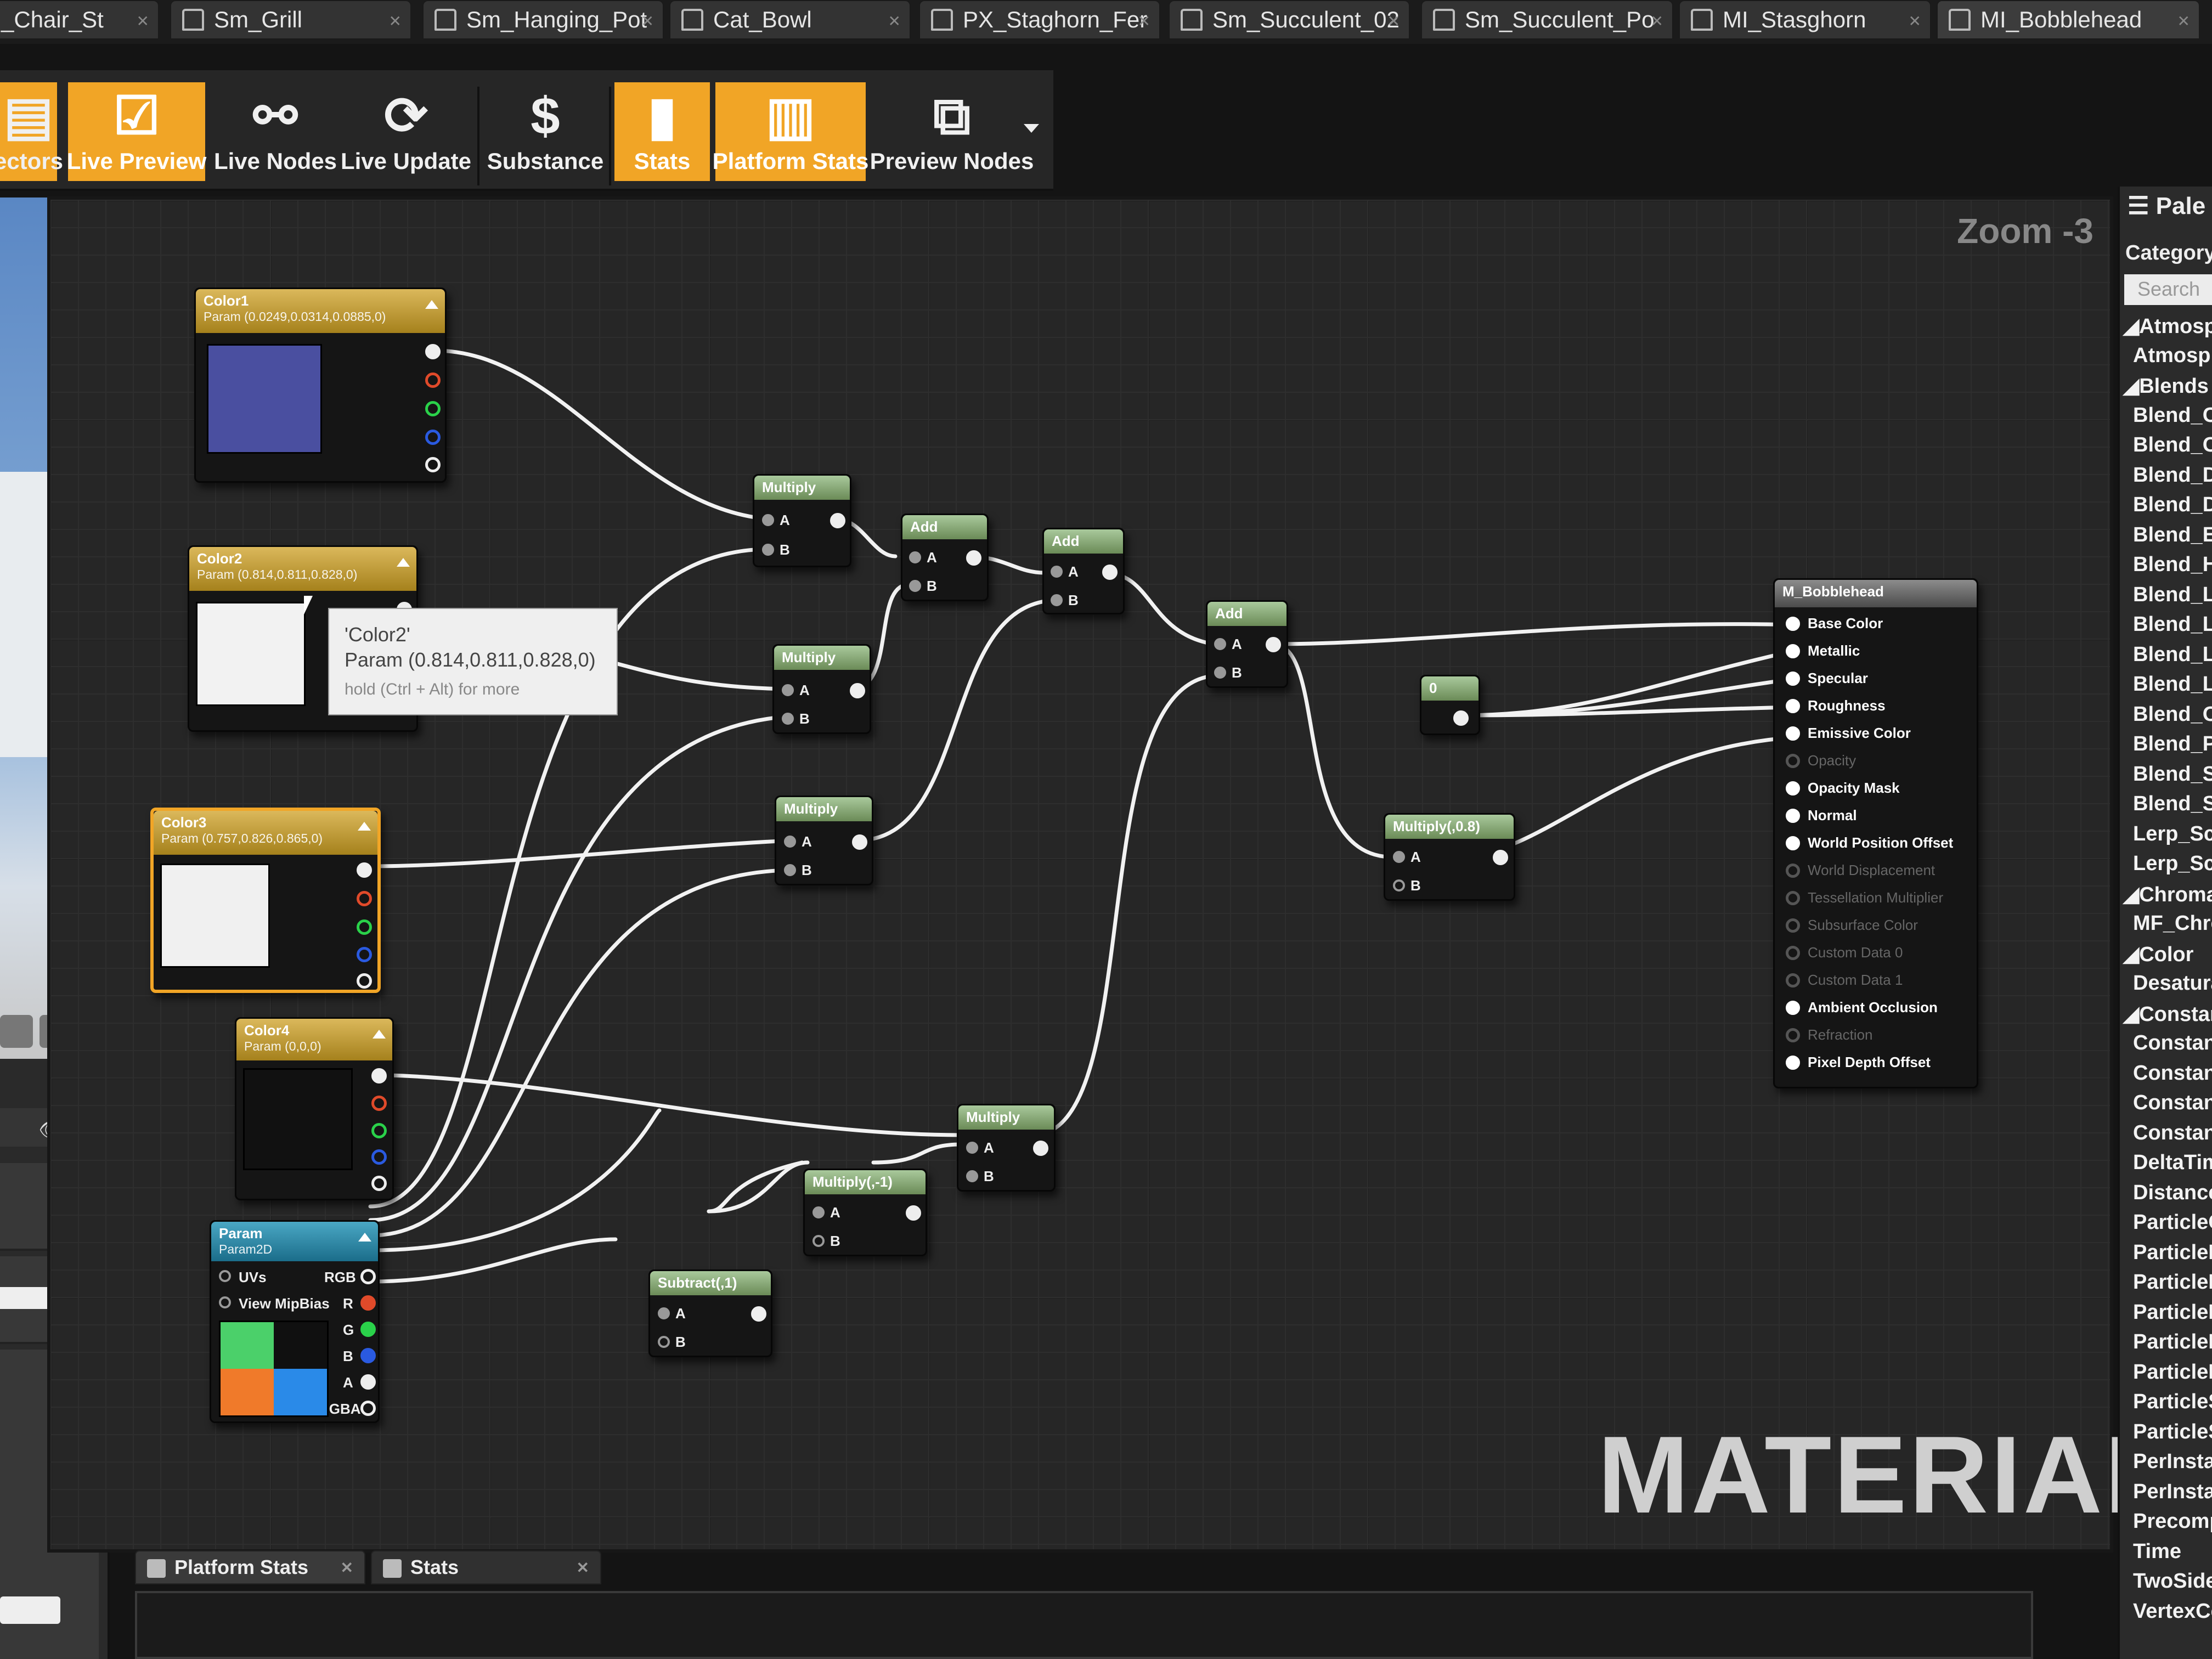  What do you see at coordinates (1844, 952) in the screenshot?
I see `result-input-pin: Custom Data 0` at bounding box center [1844, 952].